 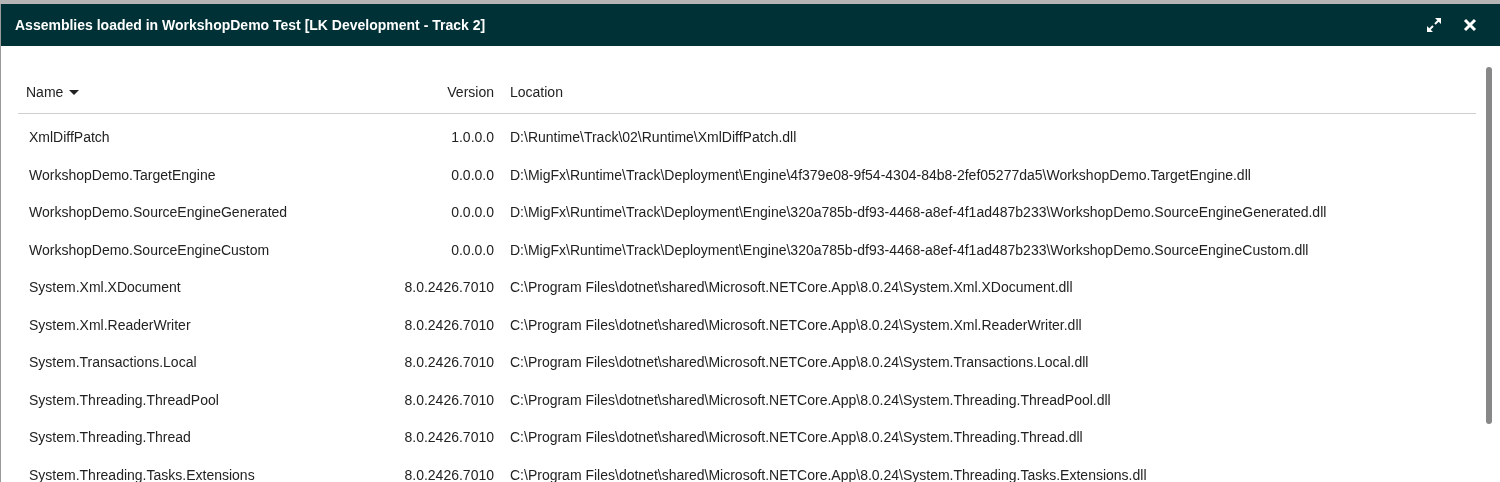 I want to click on name-cell: System.Xml.ReaderWriter, so click(x=110, y=324).